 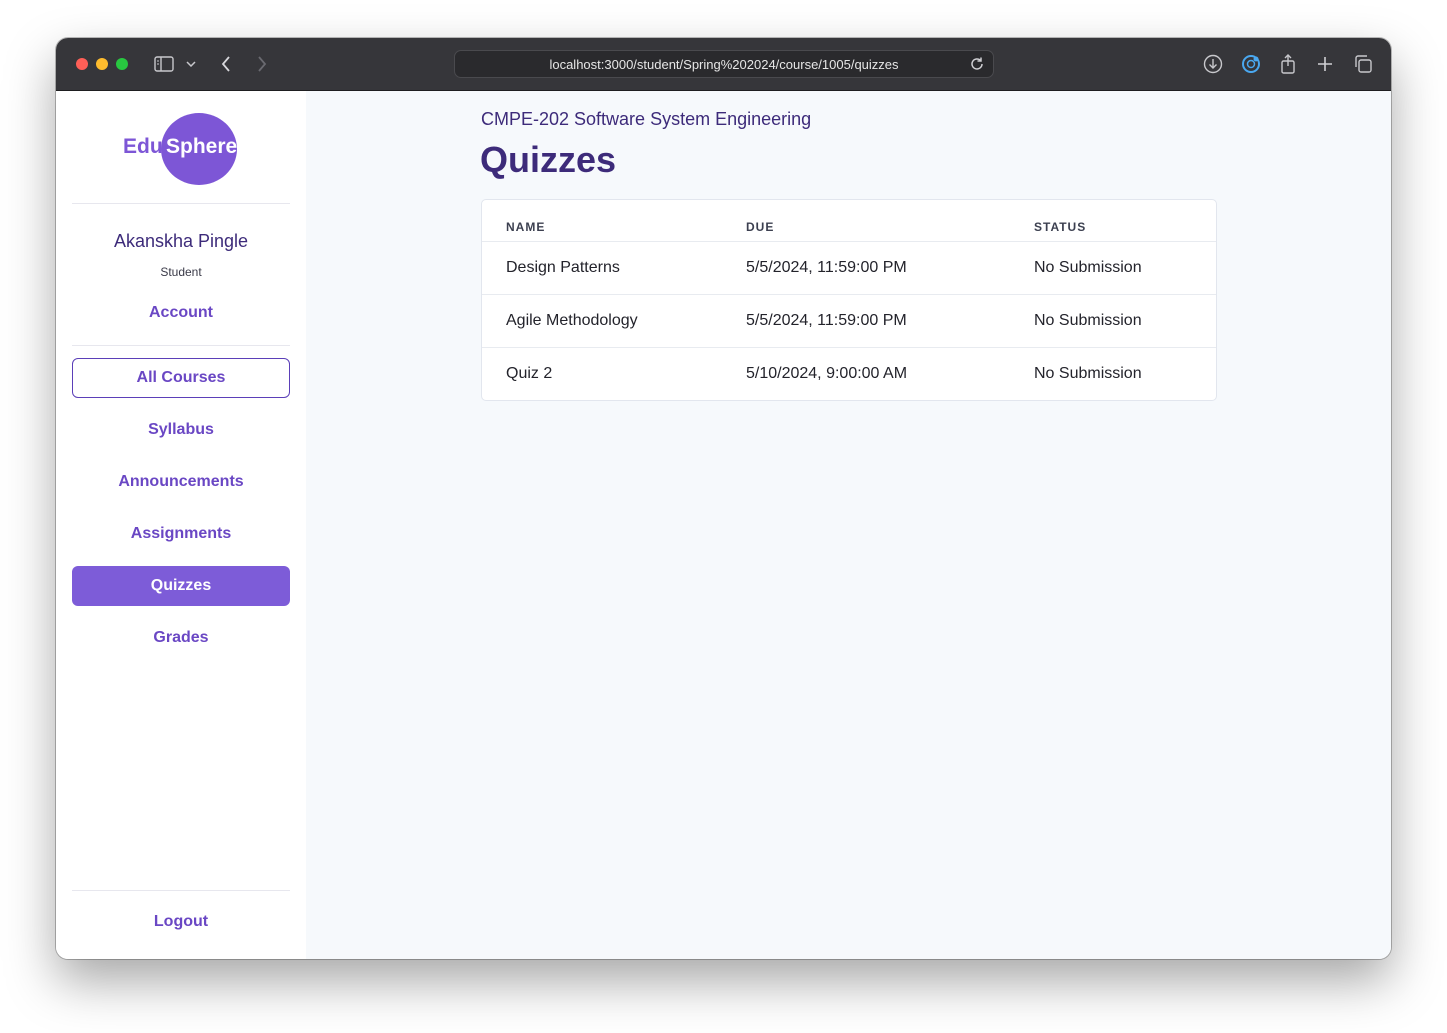 I want to click on maximize-window-button, so click(x=122, y=64).